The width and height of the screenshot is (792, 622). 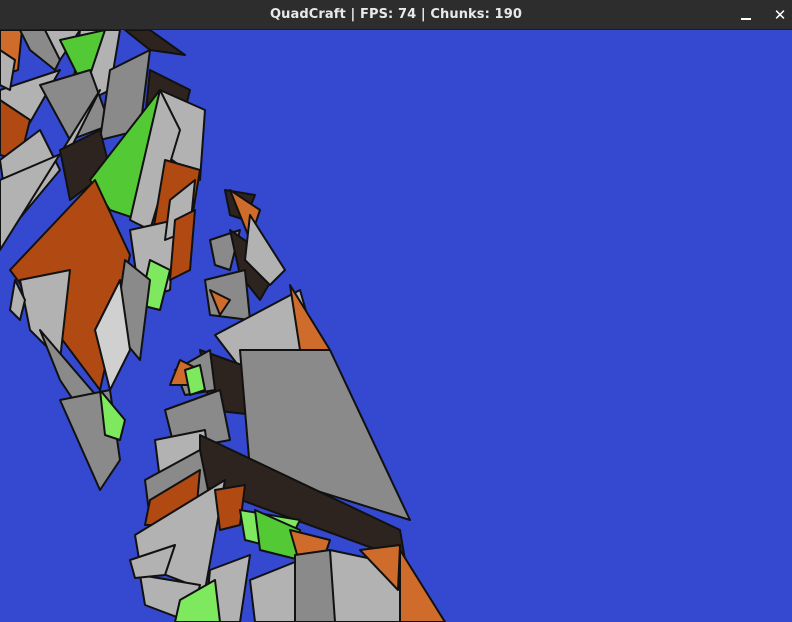 I want to click on title-bar: QuadCraft | FPS: 74 | Chunks: 190 ✕, so click(x=396, y=15).